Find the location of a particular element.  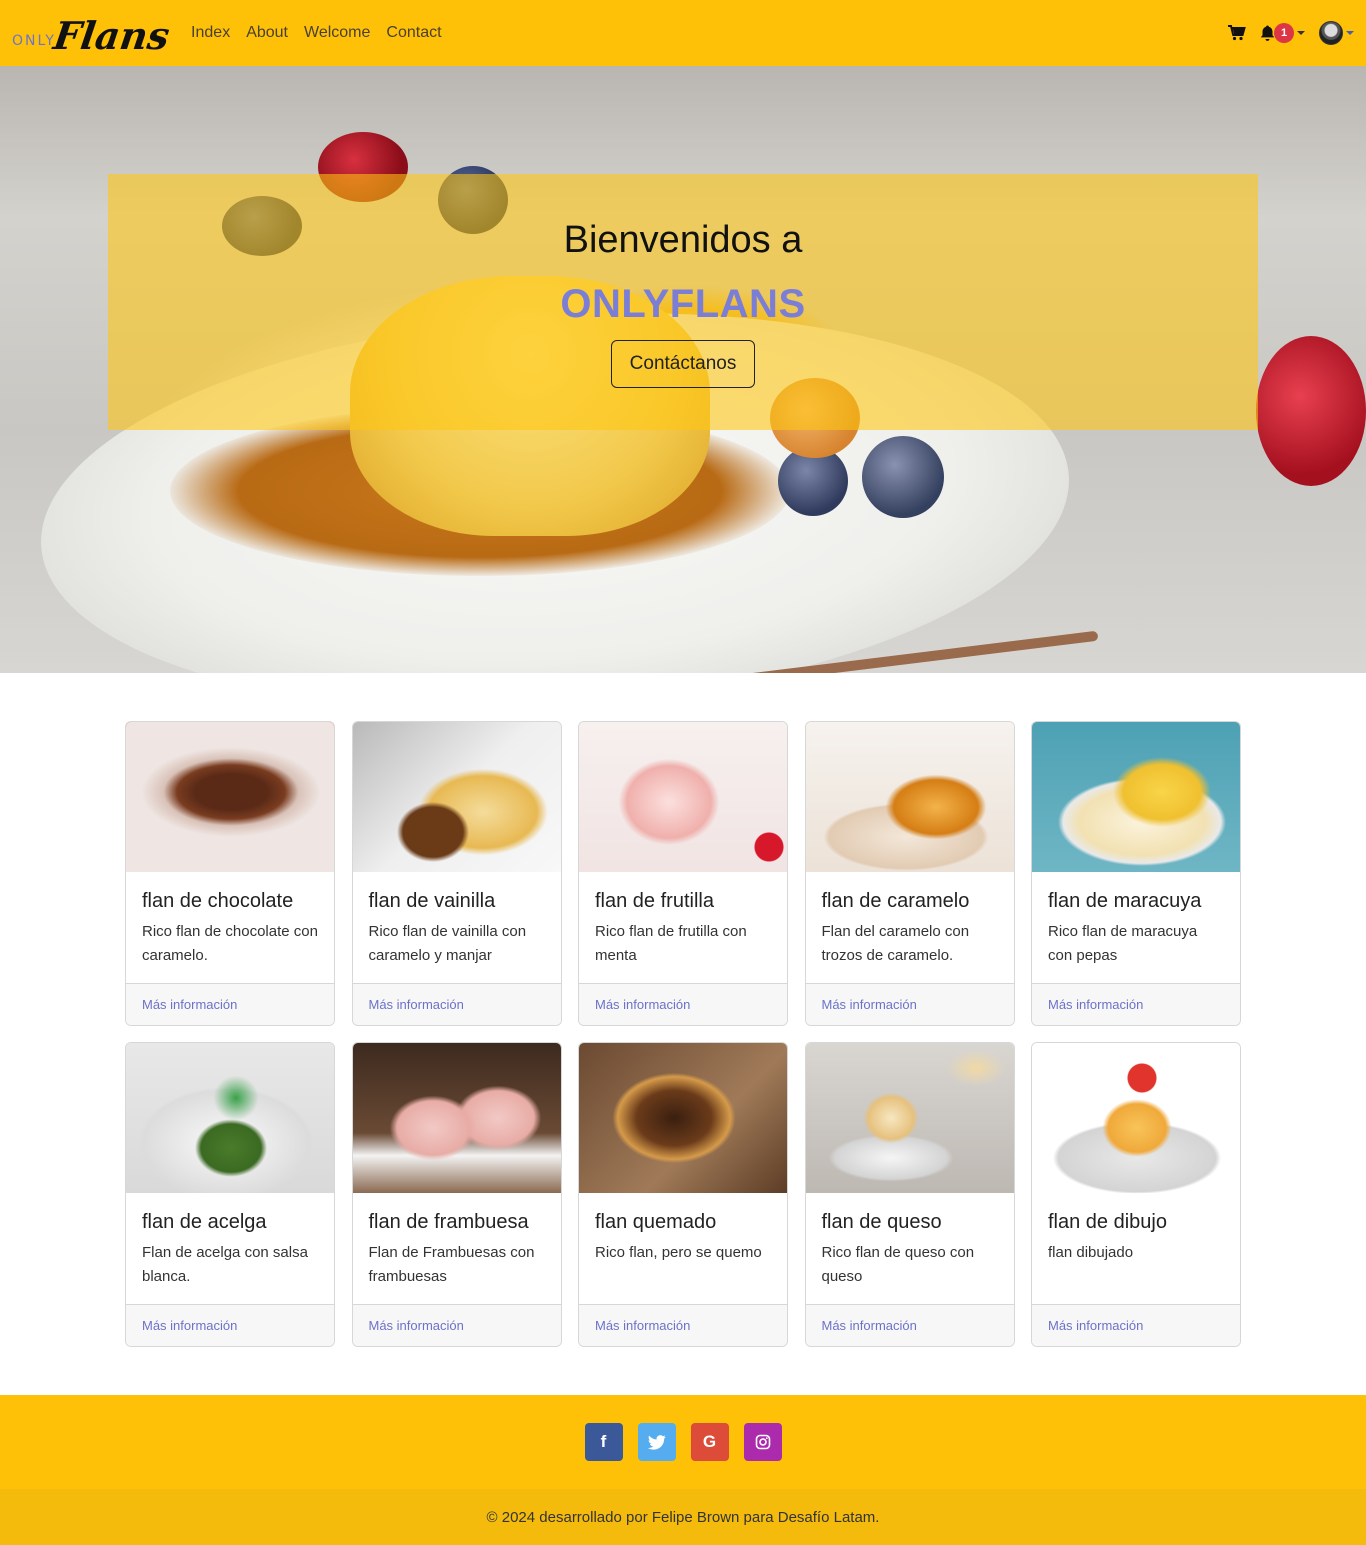

cart-icon is located at coordinates (1237, 33).